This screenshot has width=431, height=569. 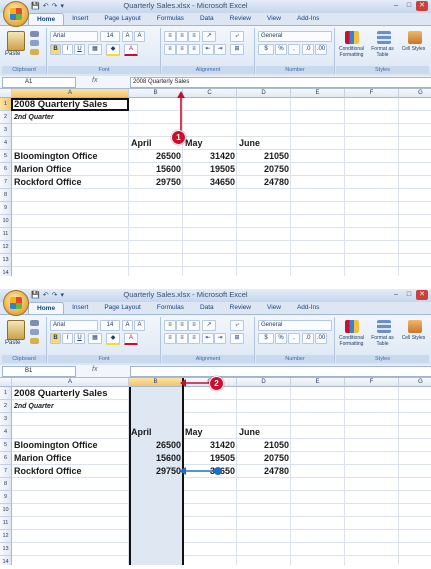 What do you see at coordinates (263, 156) in the screenshot?
I see `value-cell-0-2: 21050` at bounding box center [263, 156].